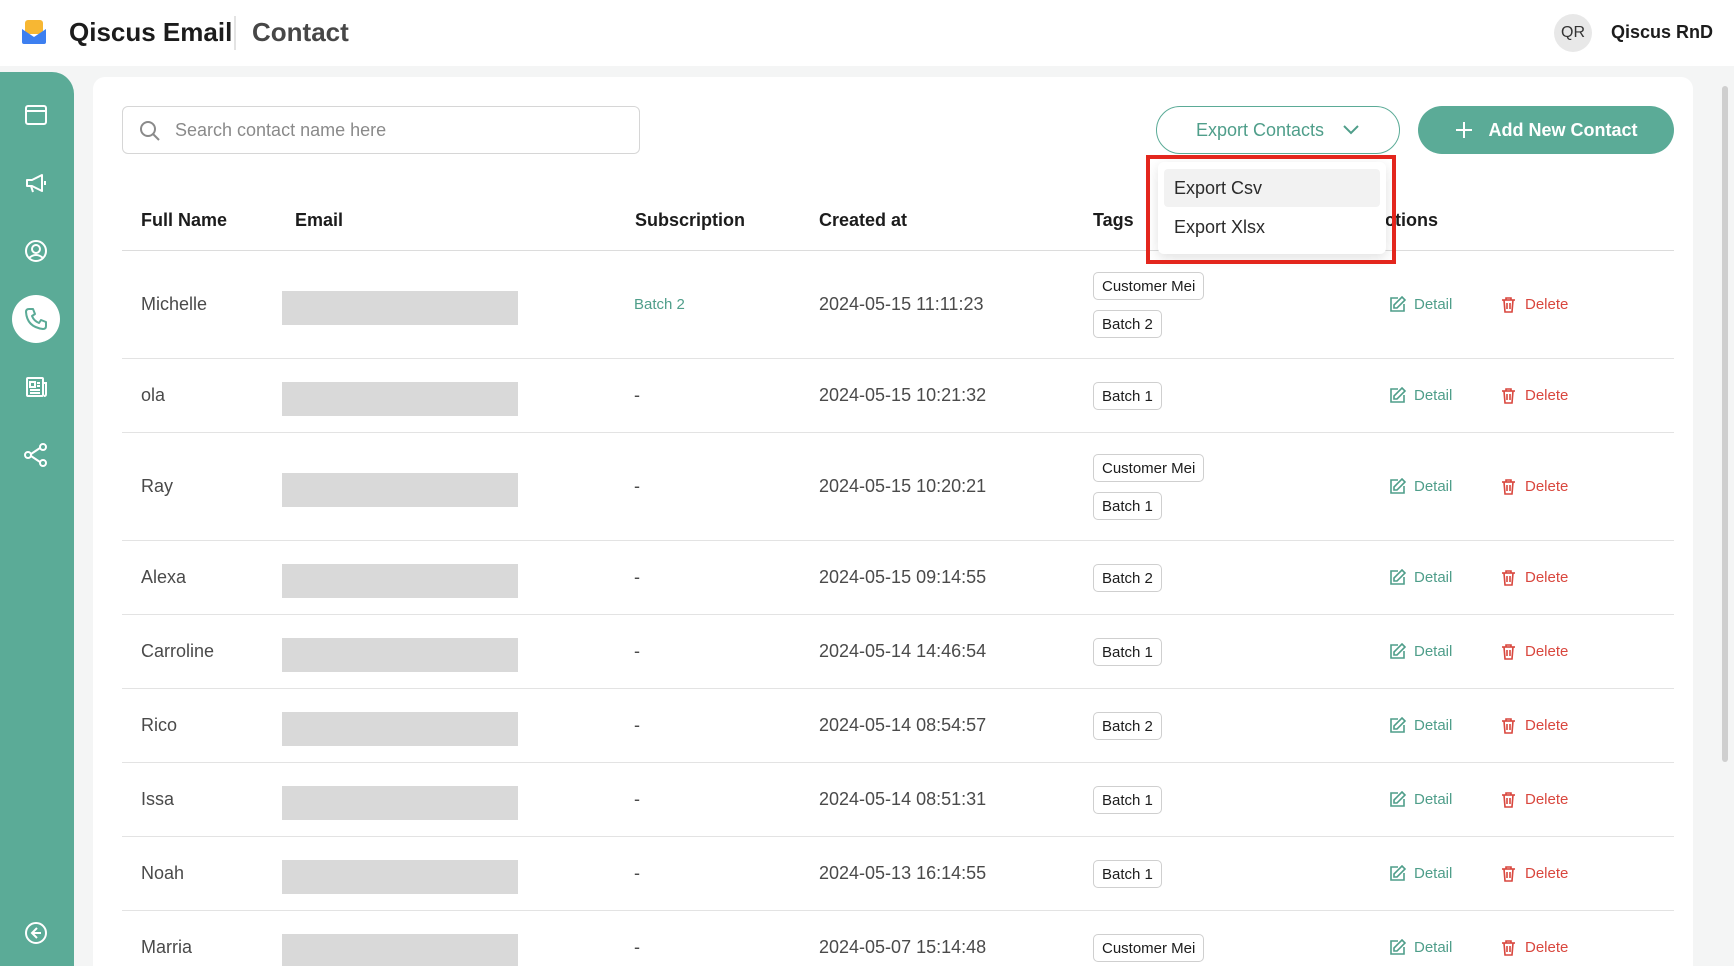 This screenshot has height=966, width=1734. I want to click on user-circle-icon, so click(36, 251).